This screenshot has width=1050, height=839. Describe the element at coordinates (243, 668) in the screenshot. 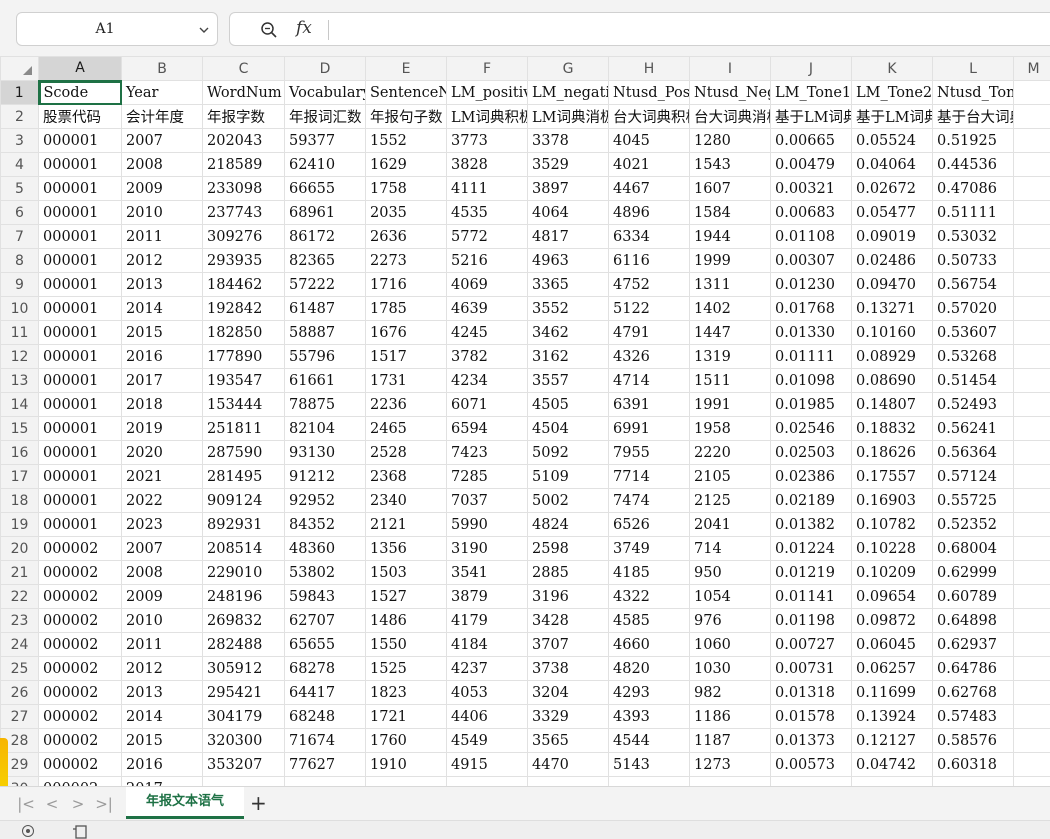

I see `cell-c25: 305912` at that location.